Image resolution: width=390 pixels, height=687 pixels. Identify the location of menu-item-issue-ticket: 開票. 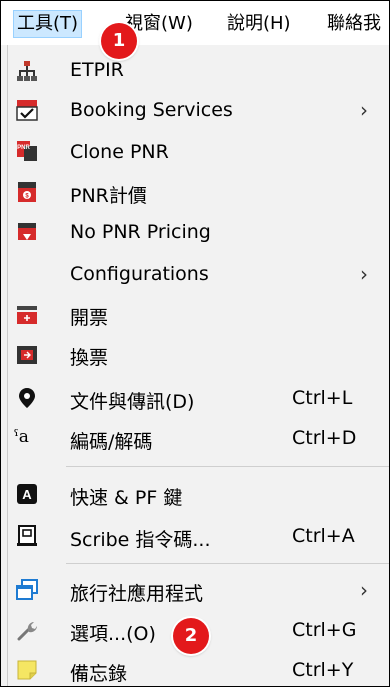
(198, 315).